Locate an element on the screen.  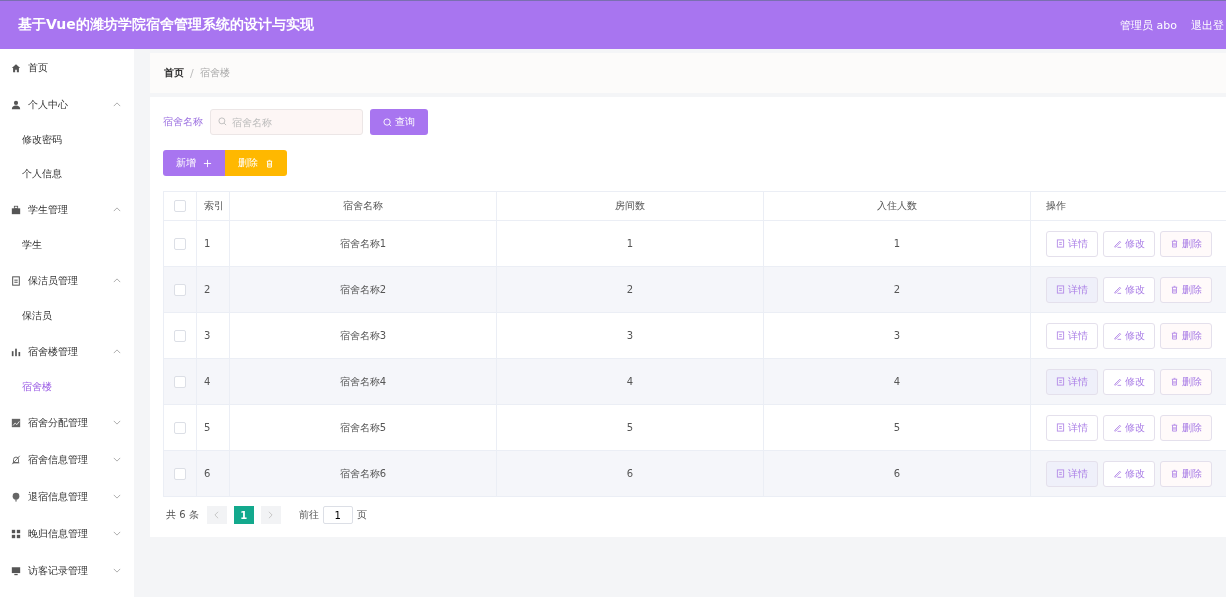
select-all-checkbox is located at coordinates (180, 206).